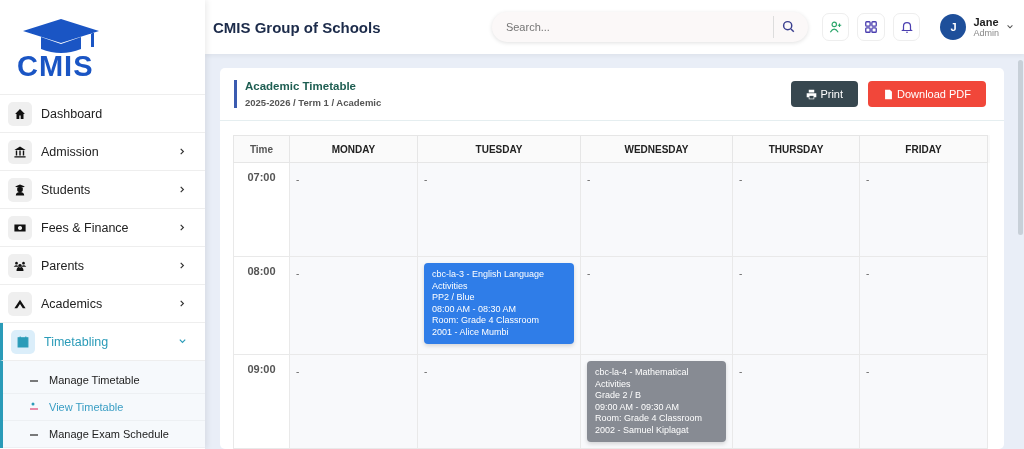 Image resolution: width=1024 pixels, height=449 pixels. I want to click on time-cell: 07:00, so click(261, 210).